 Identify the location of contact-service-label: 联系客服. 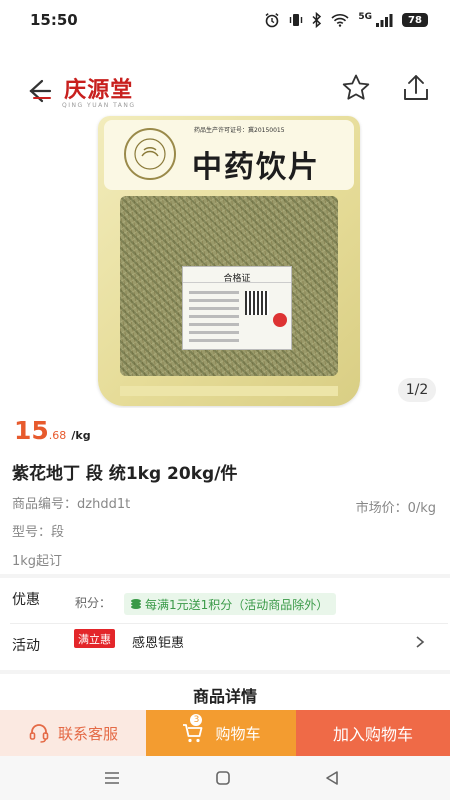
(87, 733).